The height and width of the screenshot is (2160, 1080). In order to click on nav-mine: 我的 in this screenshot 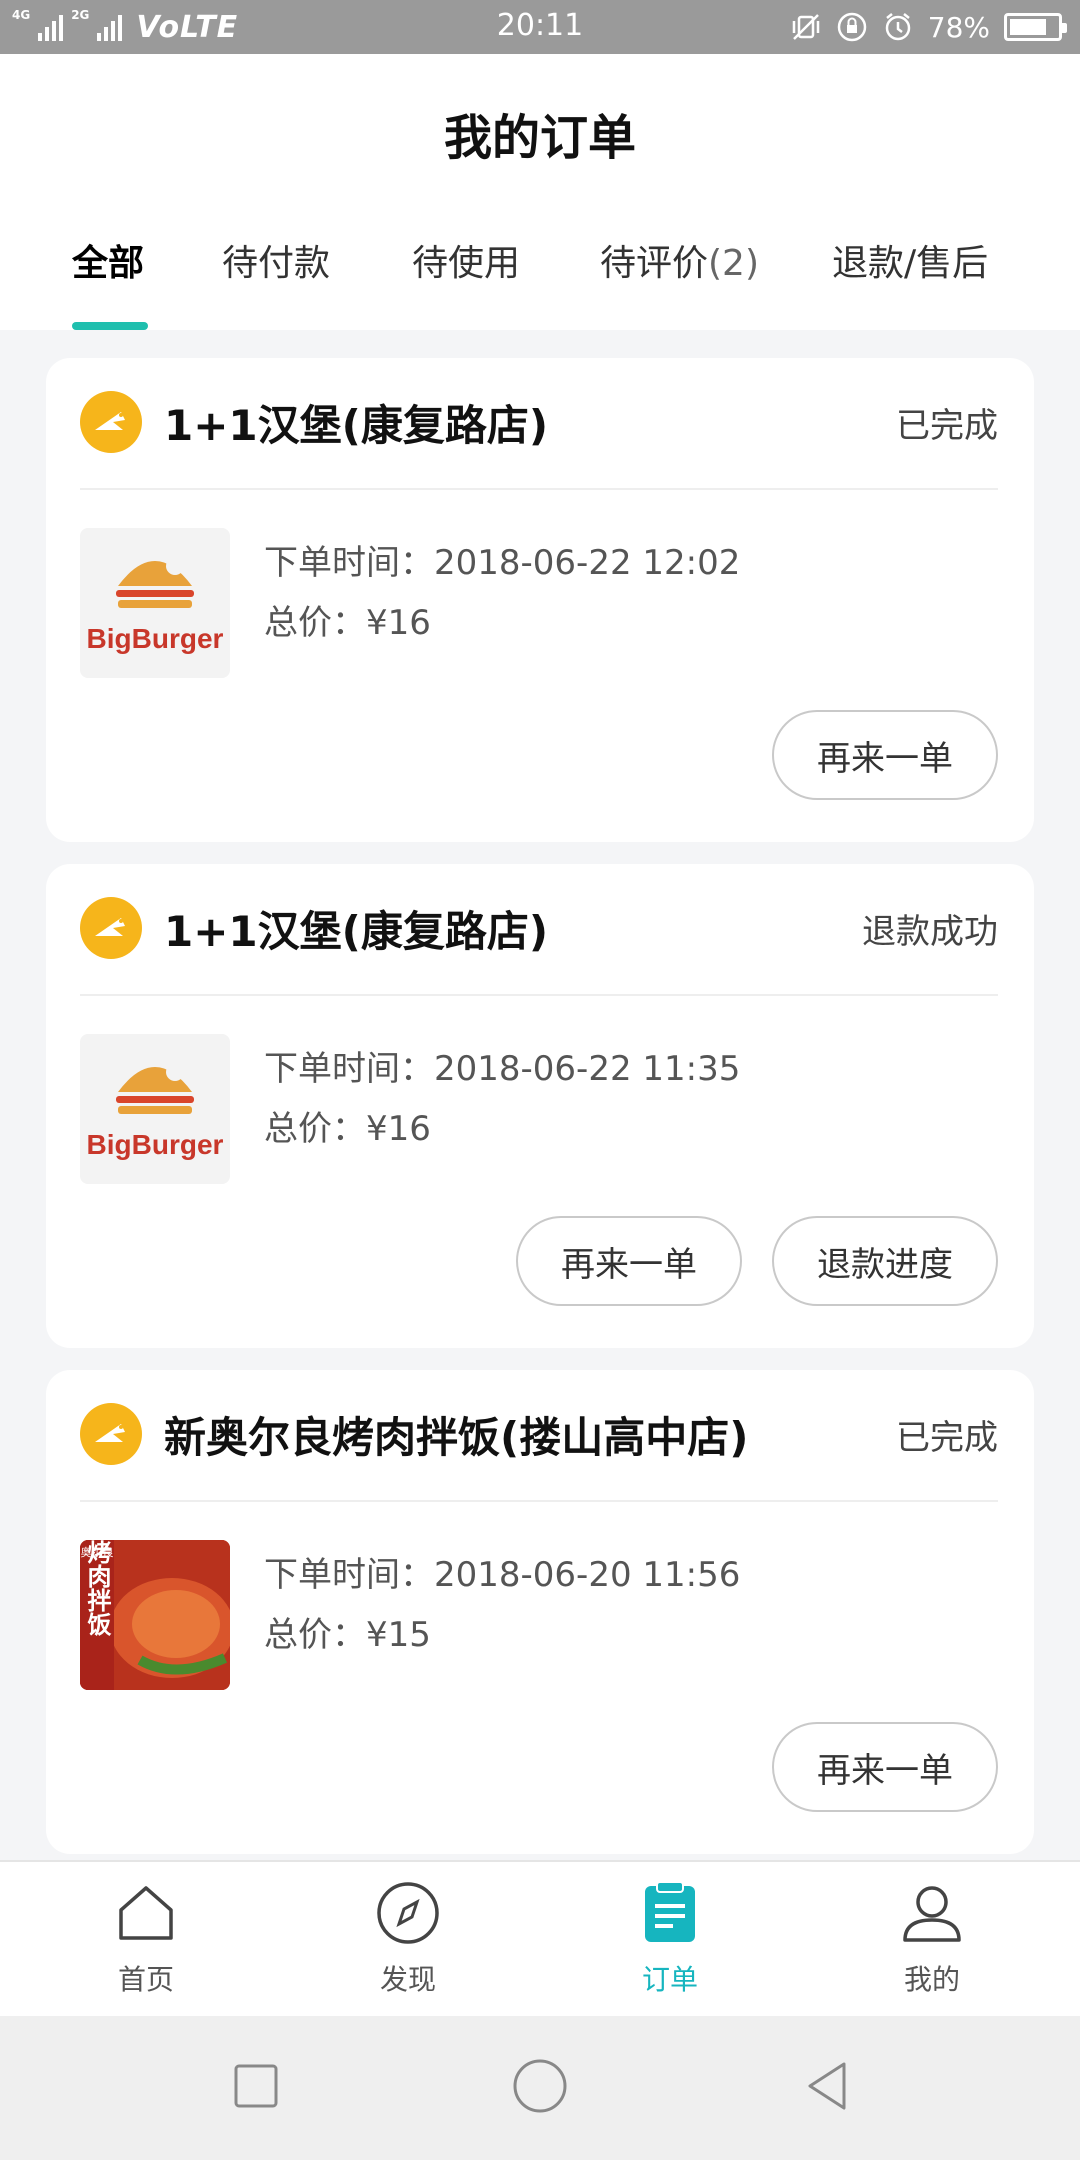, I will do `click(932, 1939)`.